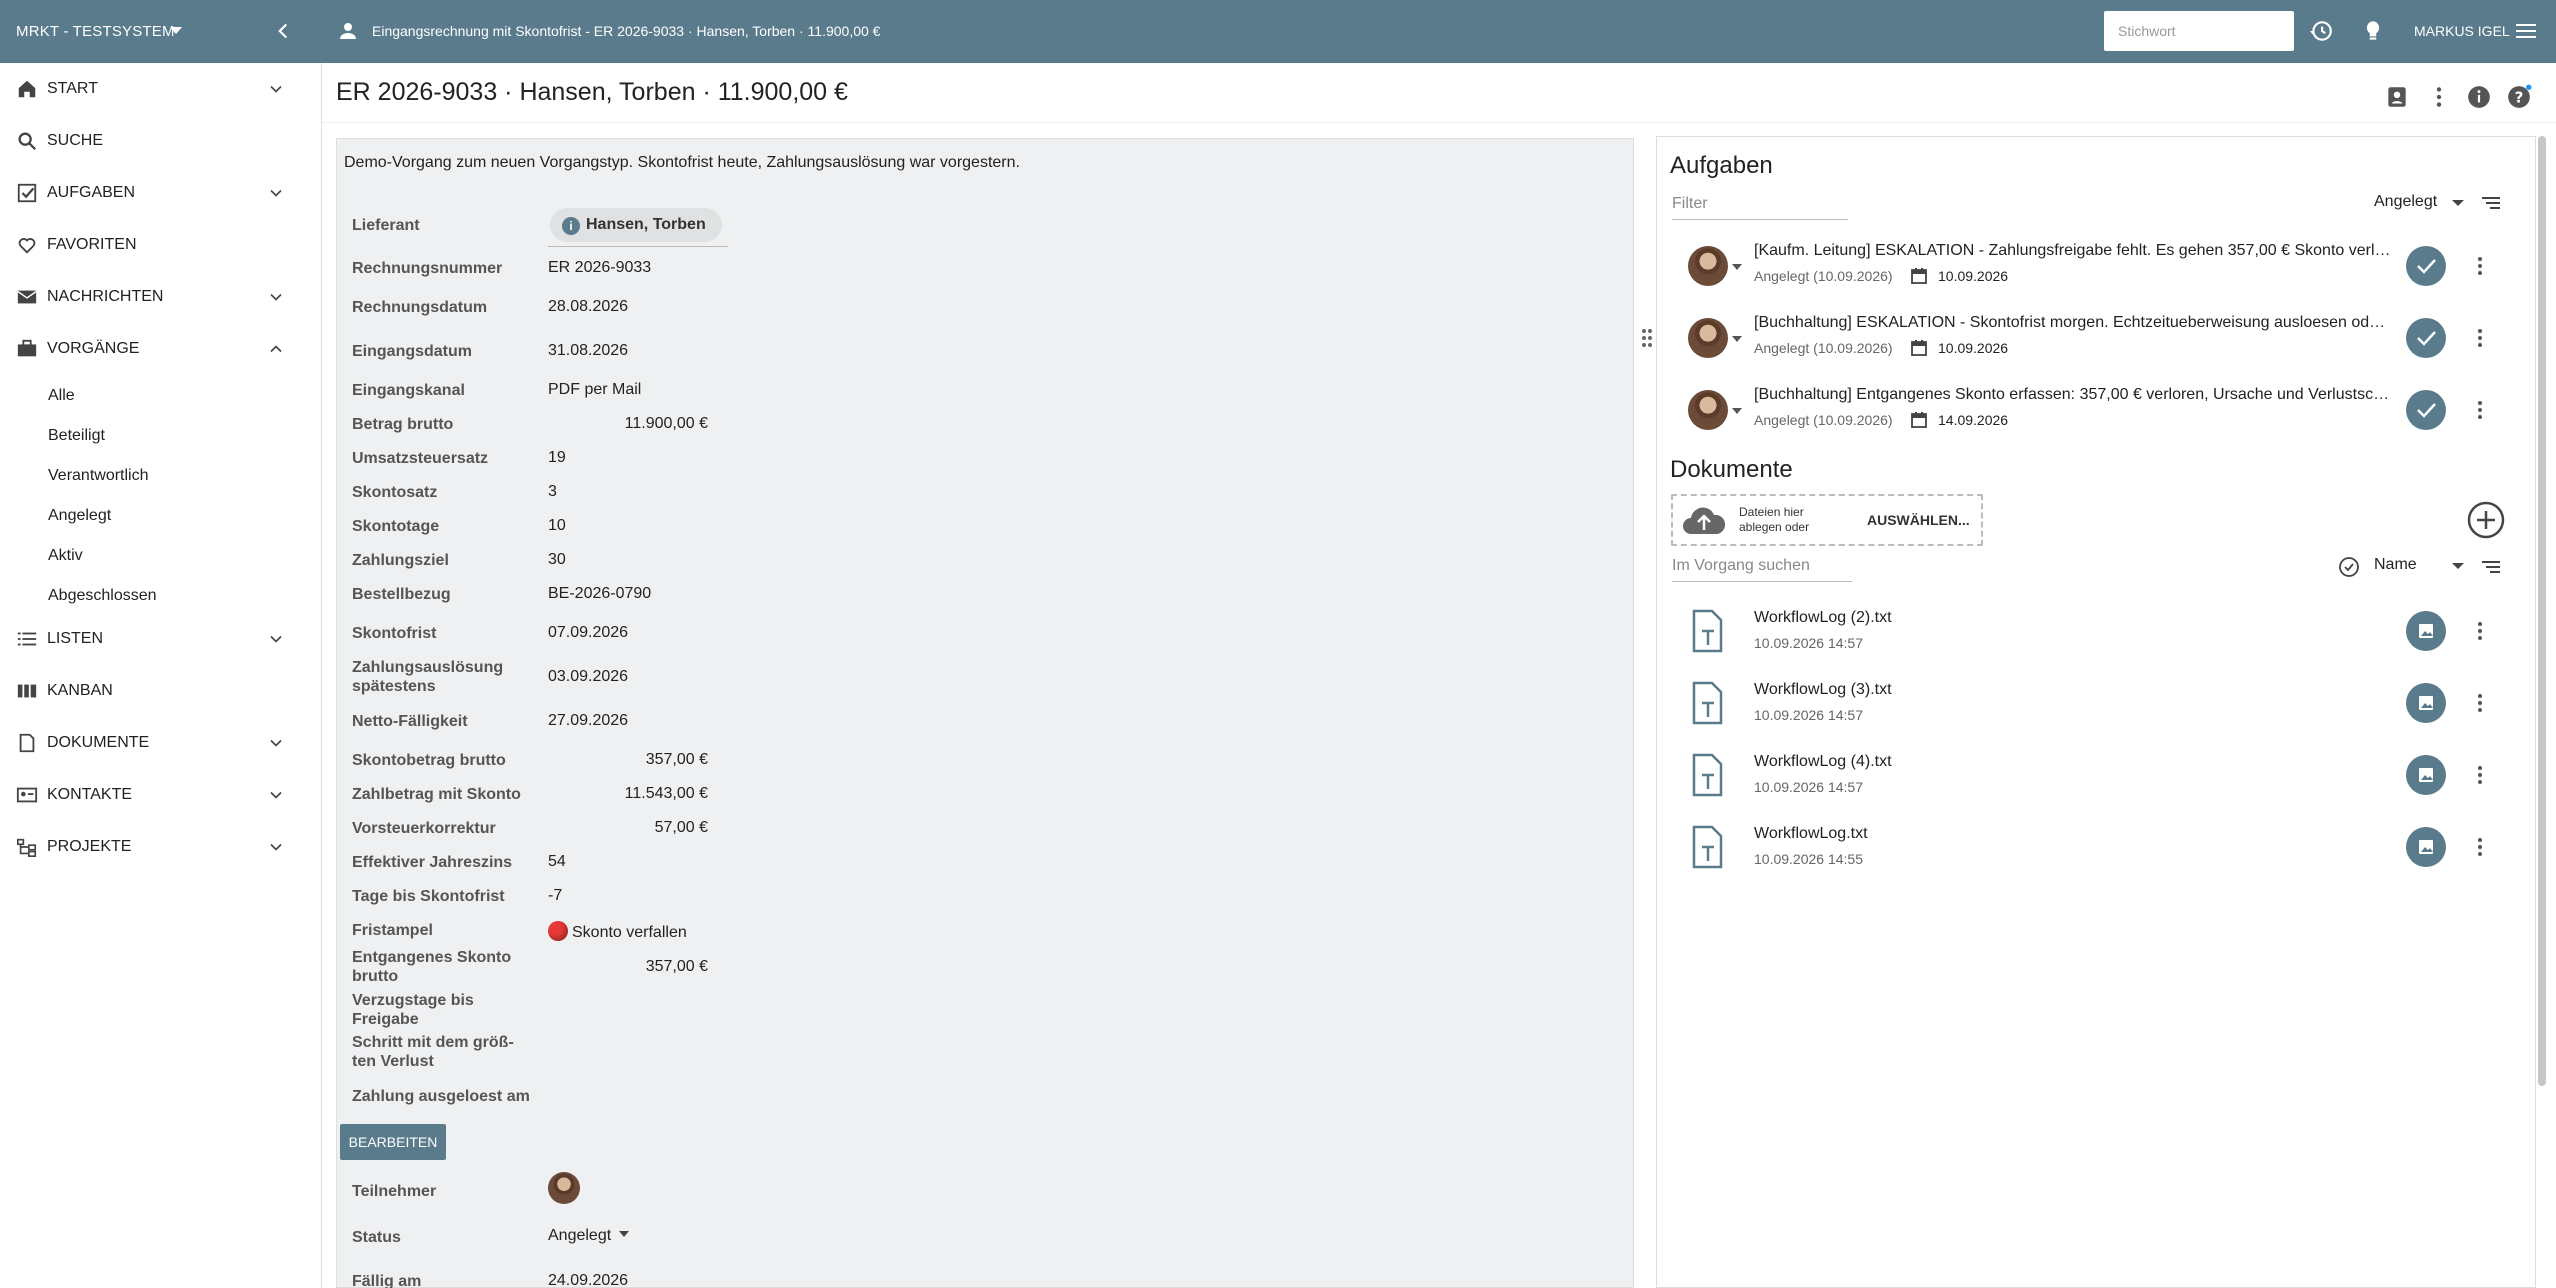  I want to click on briefcase-icon, so click(27, 348).